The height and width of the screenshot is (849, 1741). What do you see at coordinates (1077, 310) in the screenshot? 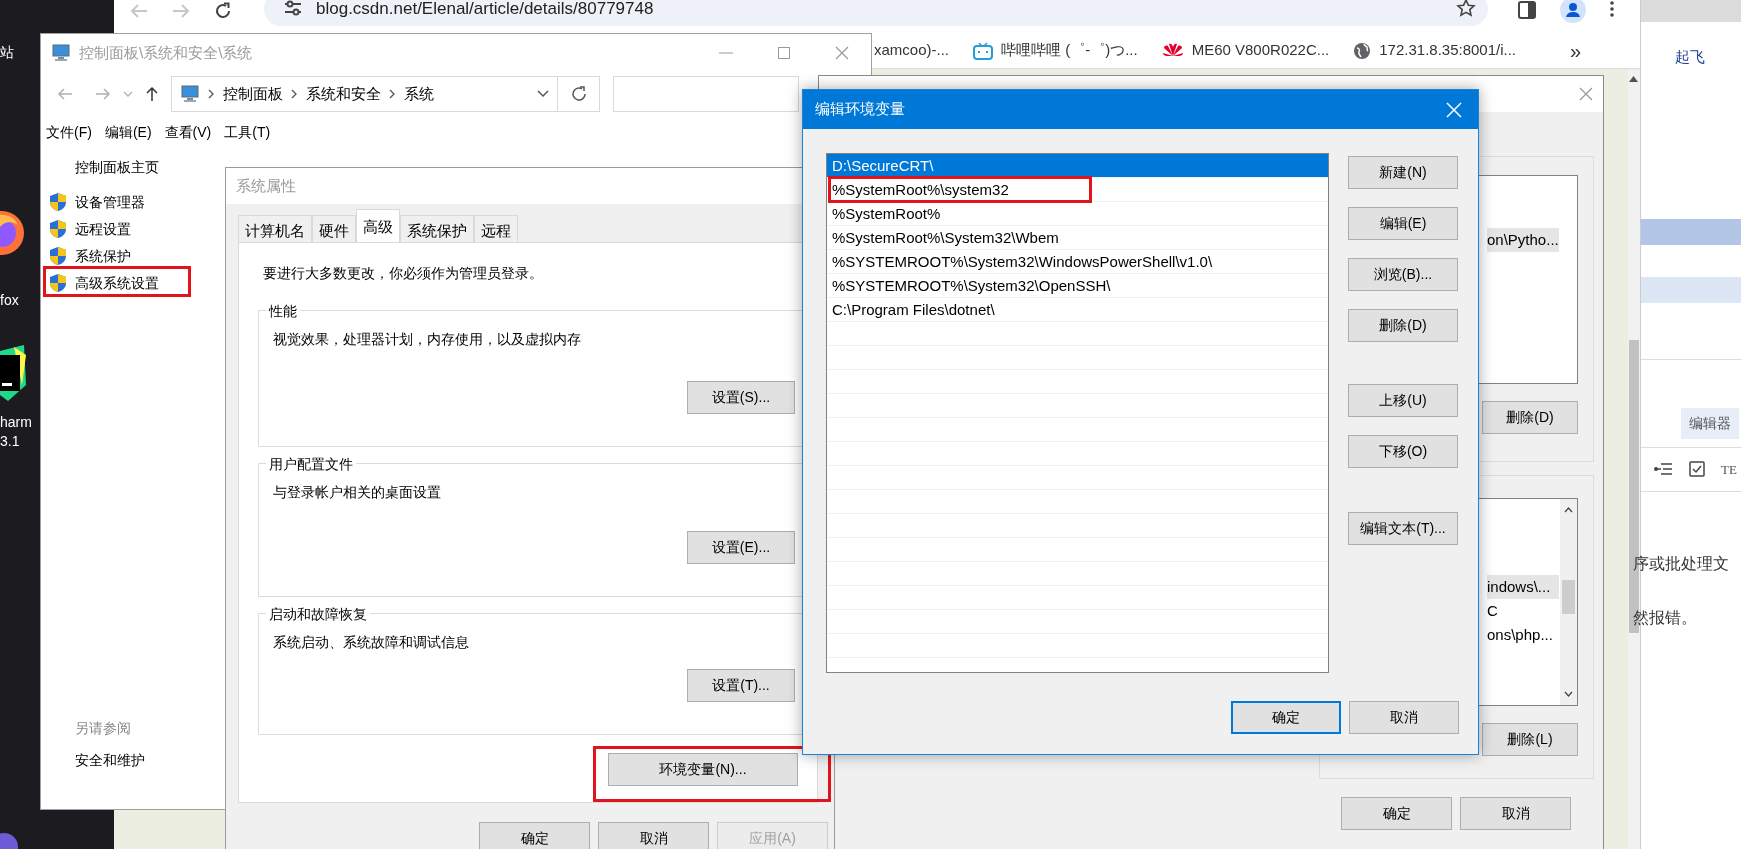
I see `list-item: C:\Program Files\dotnet\` at bounding box center [1077, 310].